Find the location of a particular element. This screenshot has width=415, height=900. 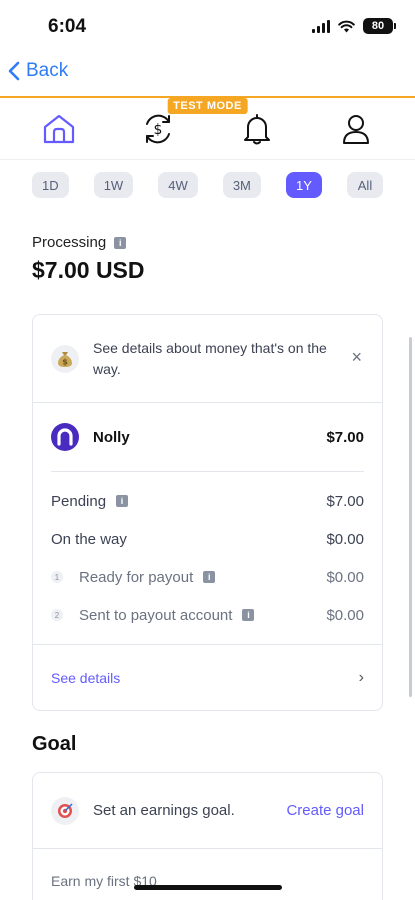

target-icon is located at coordinates (65, 810).